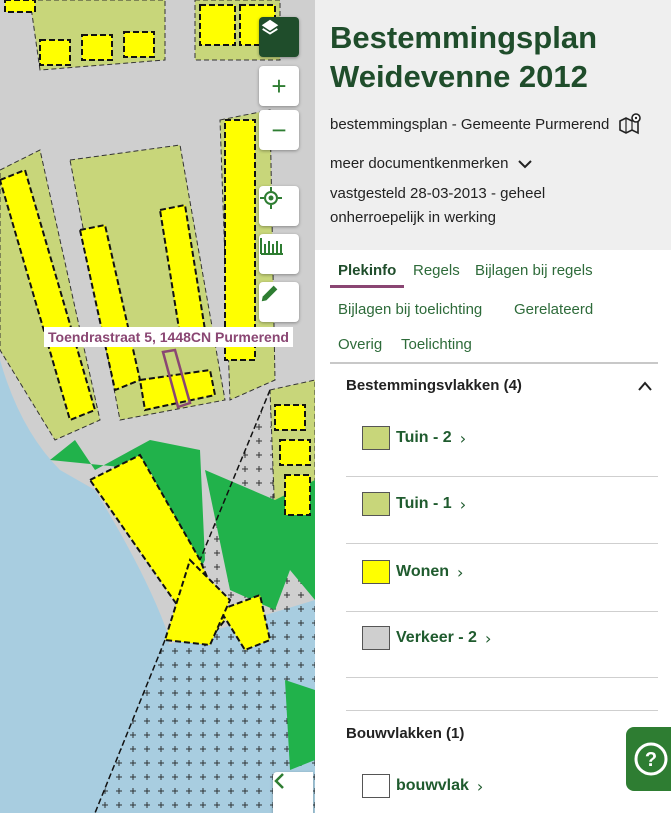  What do you see at coordinates (293, 792) in the screenshot?
I see `collapse-panel-button` at bounding box center [293, 792].